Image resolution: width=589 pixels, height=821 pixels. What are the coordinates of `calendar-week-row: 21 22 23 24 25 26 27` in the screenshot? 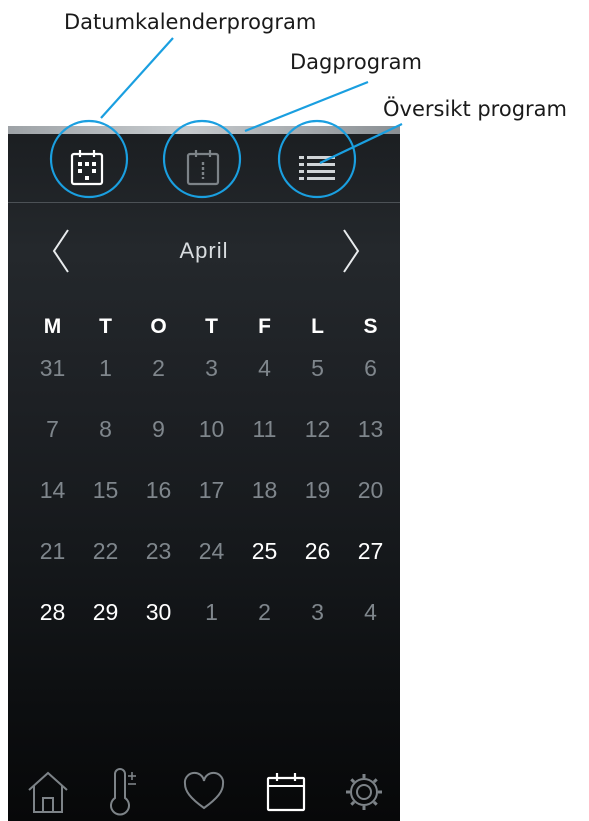 It's located at (212, 561).